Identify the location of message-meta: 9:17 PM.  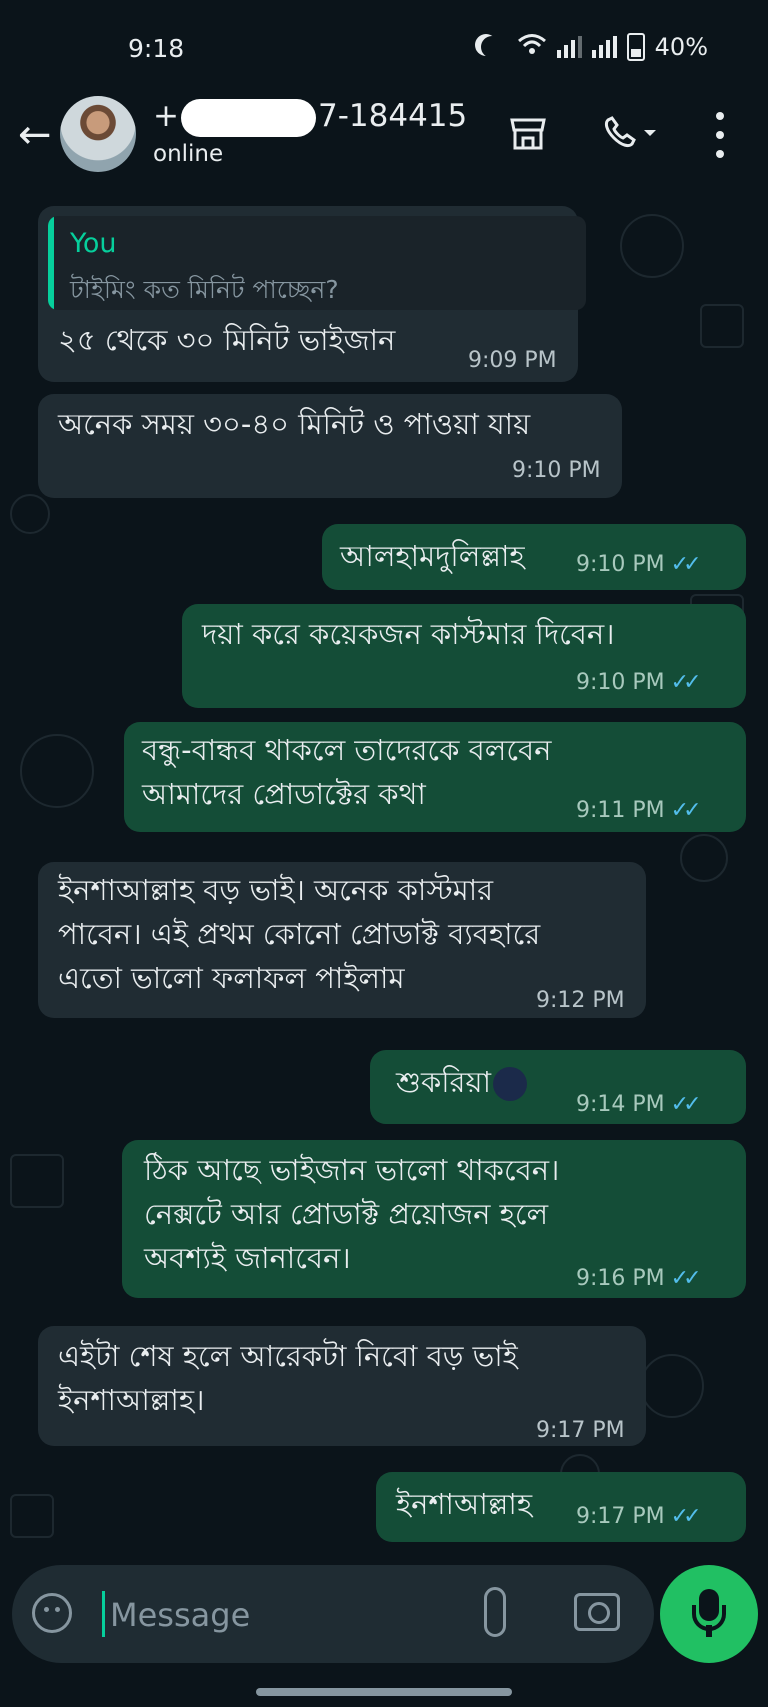
(580, 1430).